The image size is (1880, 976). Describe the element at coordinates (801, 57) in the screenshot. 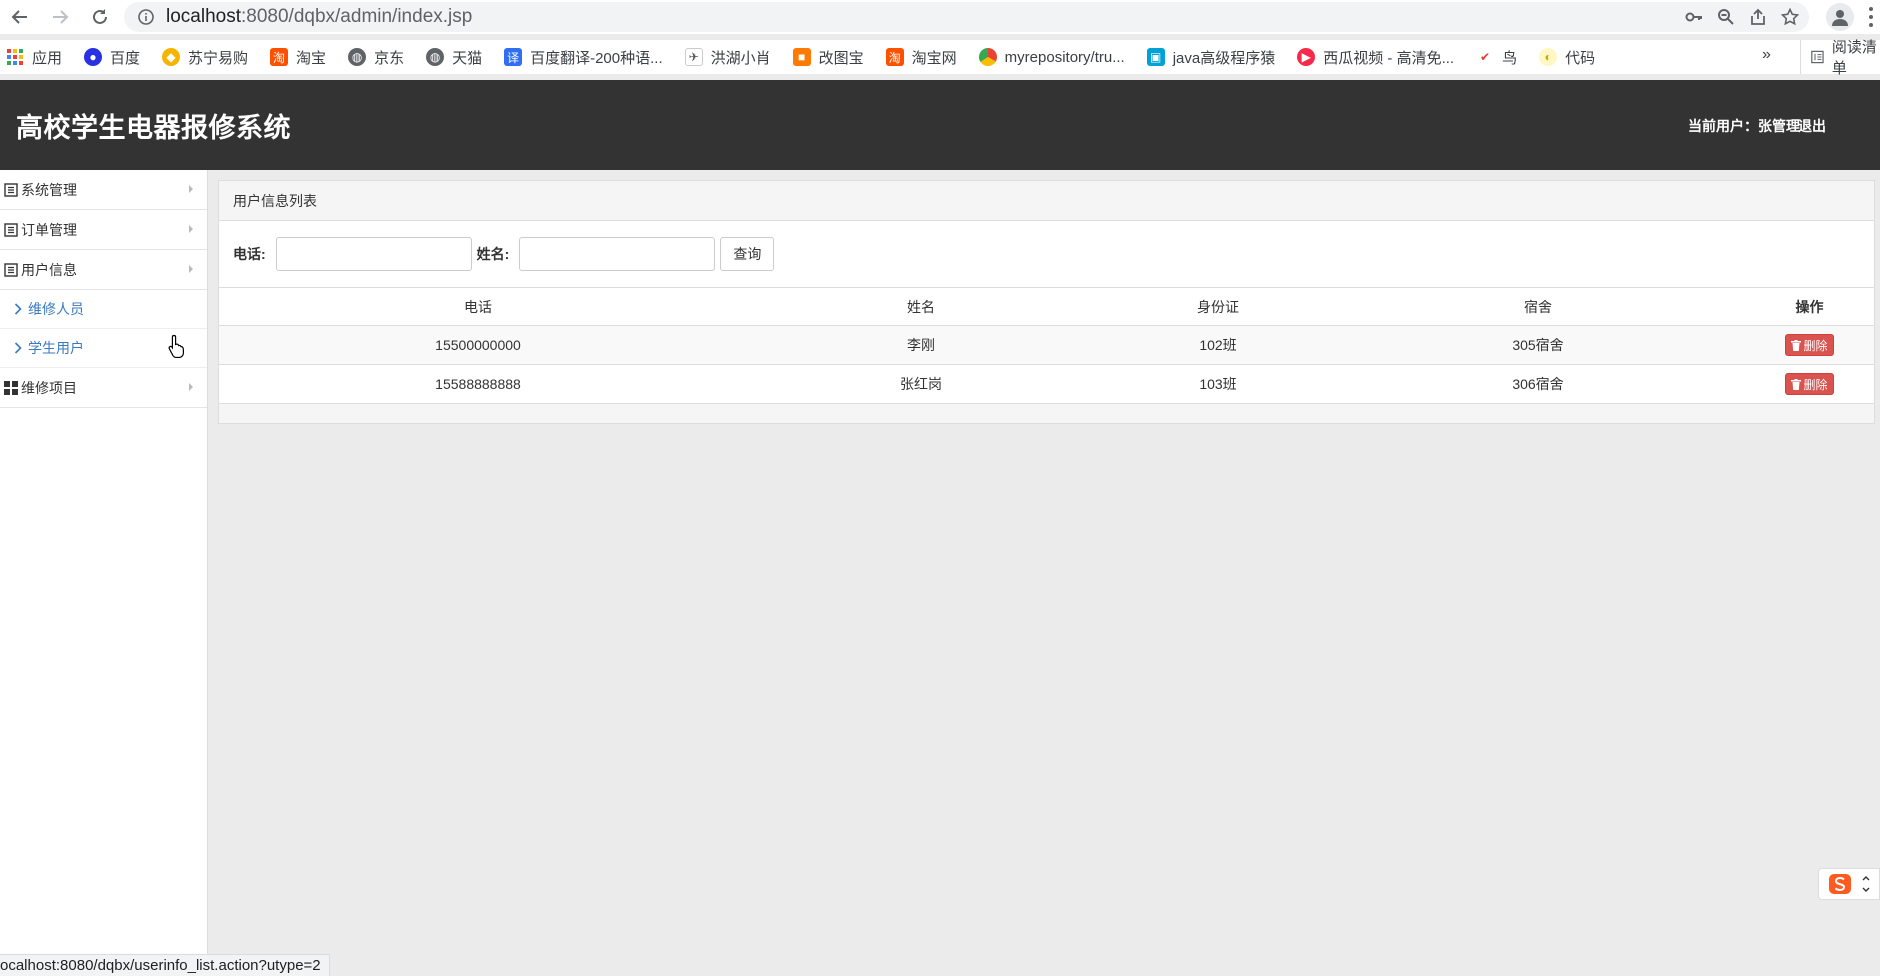

I see `image-tool-icon: ■` at that location.